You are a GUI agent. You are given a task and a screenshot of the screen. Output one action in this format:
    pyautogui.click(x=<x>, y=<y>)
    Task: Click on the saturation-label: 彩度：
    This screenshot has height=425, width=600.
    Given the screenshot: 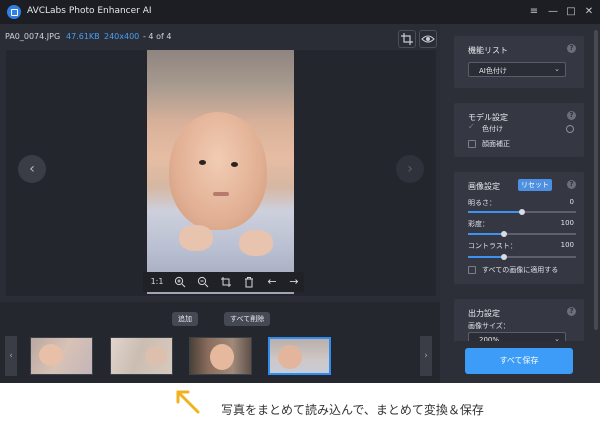 What is the action you would take?
    pyautogui.click(x=478, y=224)
    